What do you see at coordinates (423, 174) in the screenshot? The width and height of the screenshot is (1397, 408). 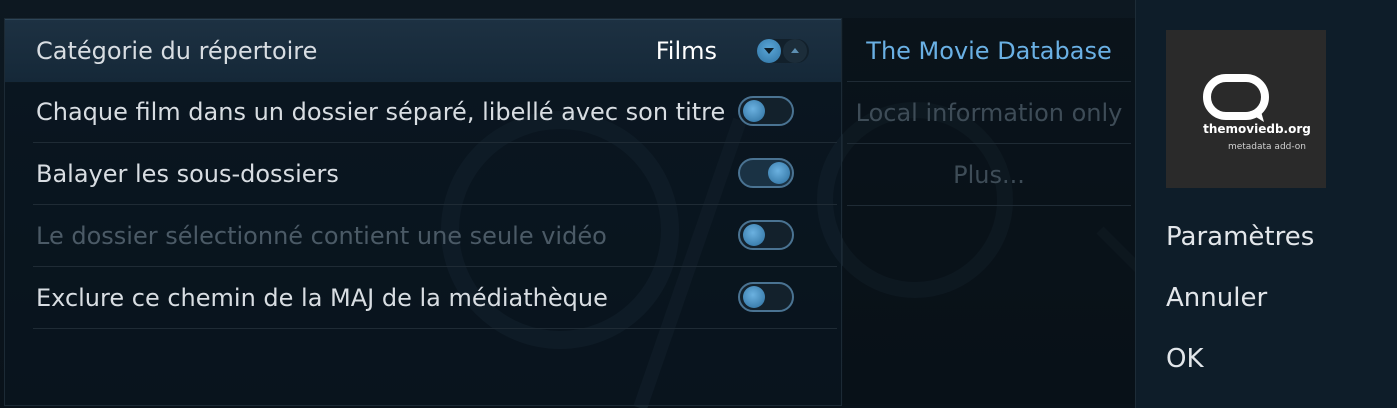 I see `setting-row-scan-subfolders: Balayer les sous-dossiers` at bounding box center [423, 174].